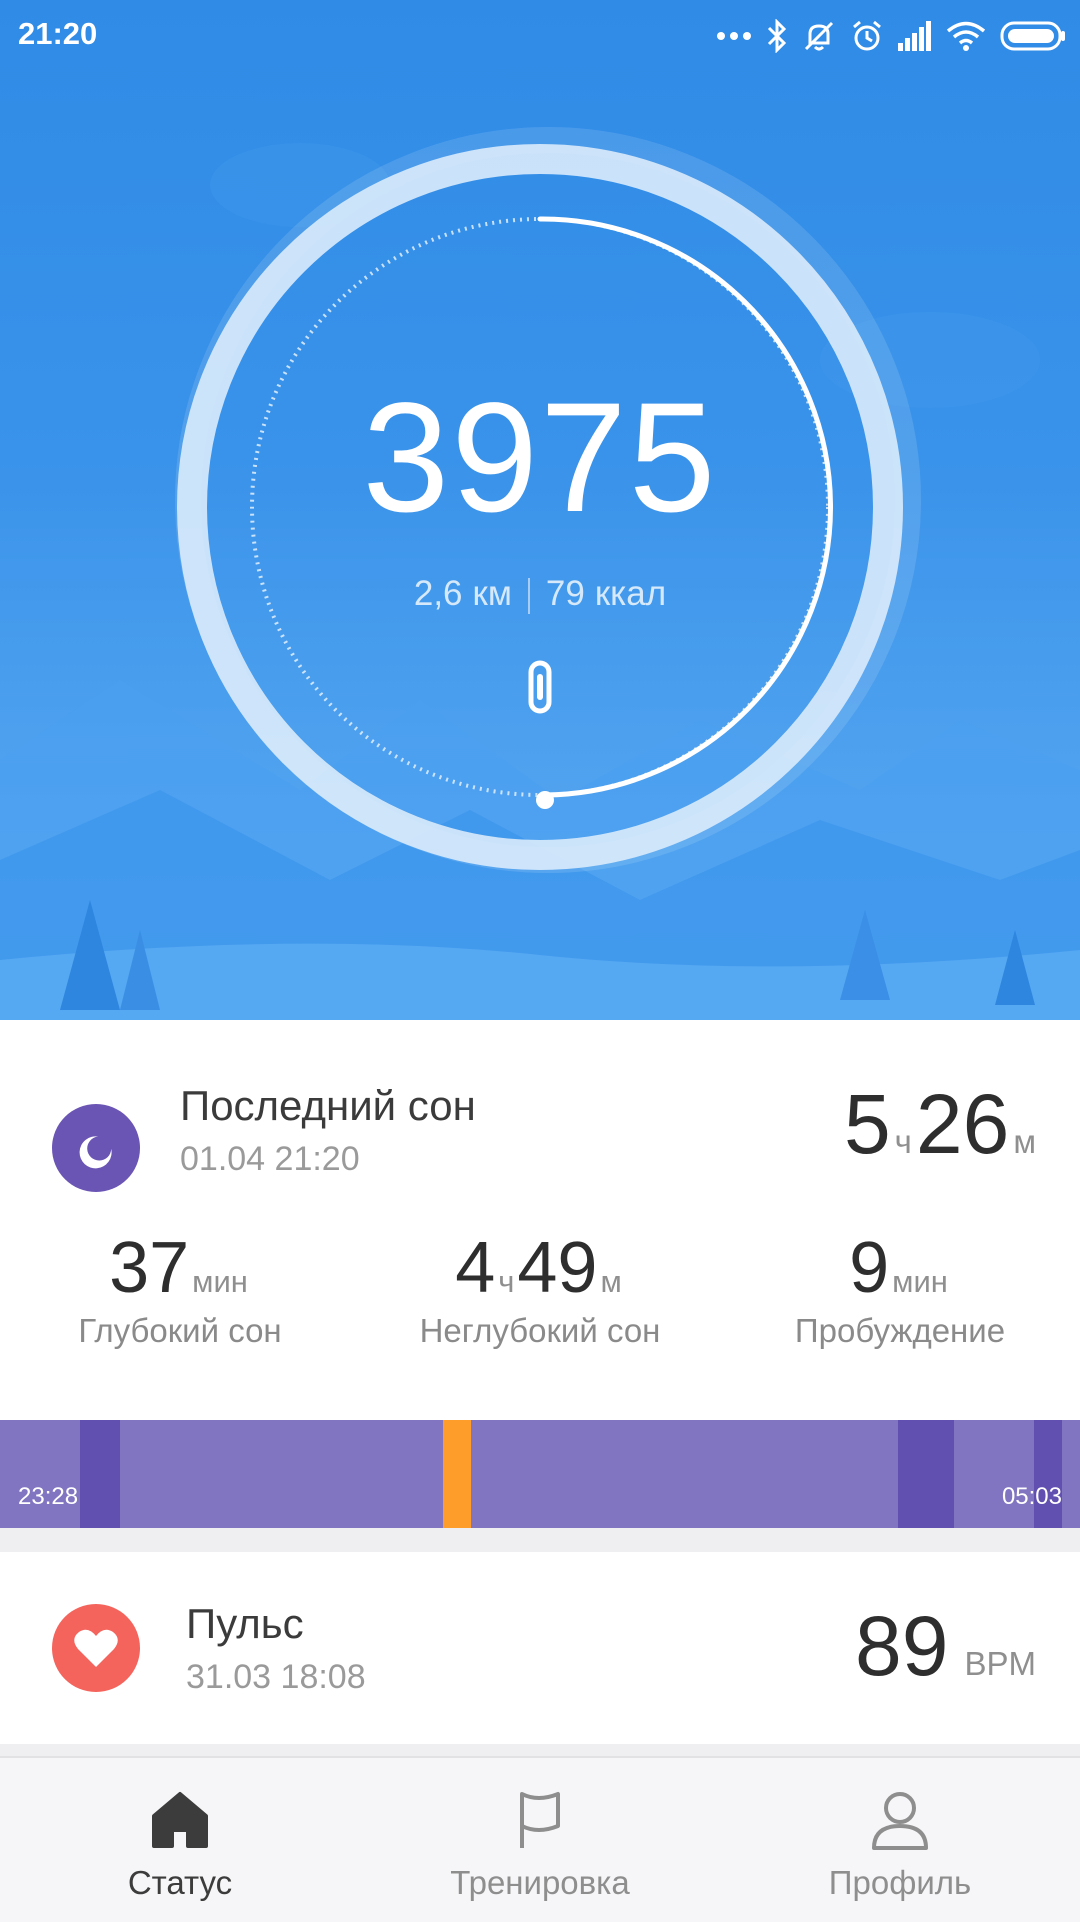  What do you see at coordinates (528, 595) in the screenshot?
I see `stat-divider` at bounding box center [528, 595].